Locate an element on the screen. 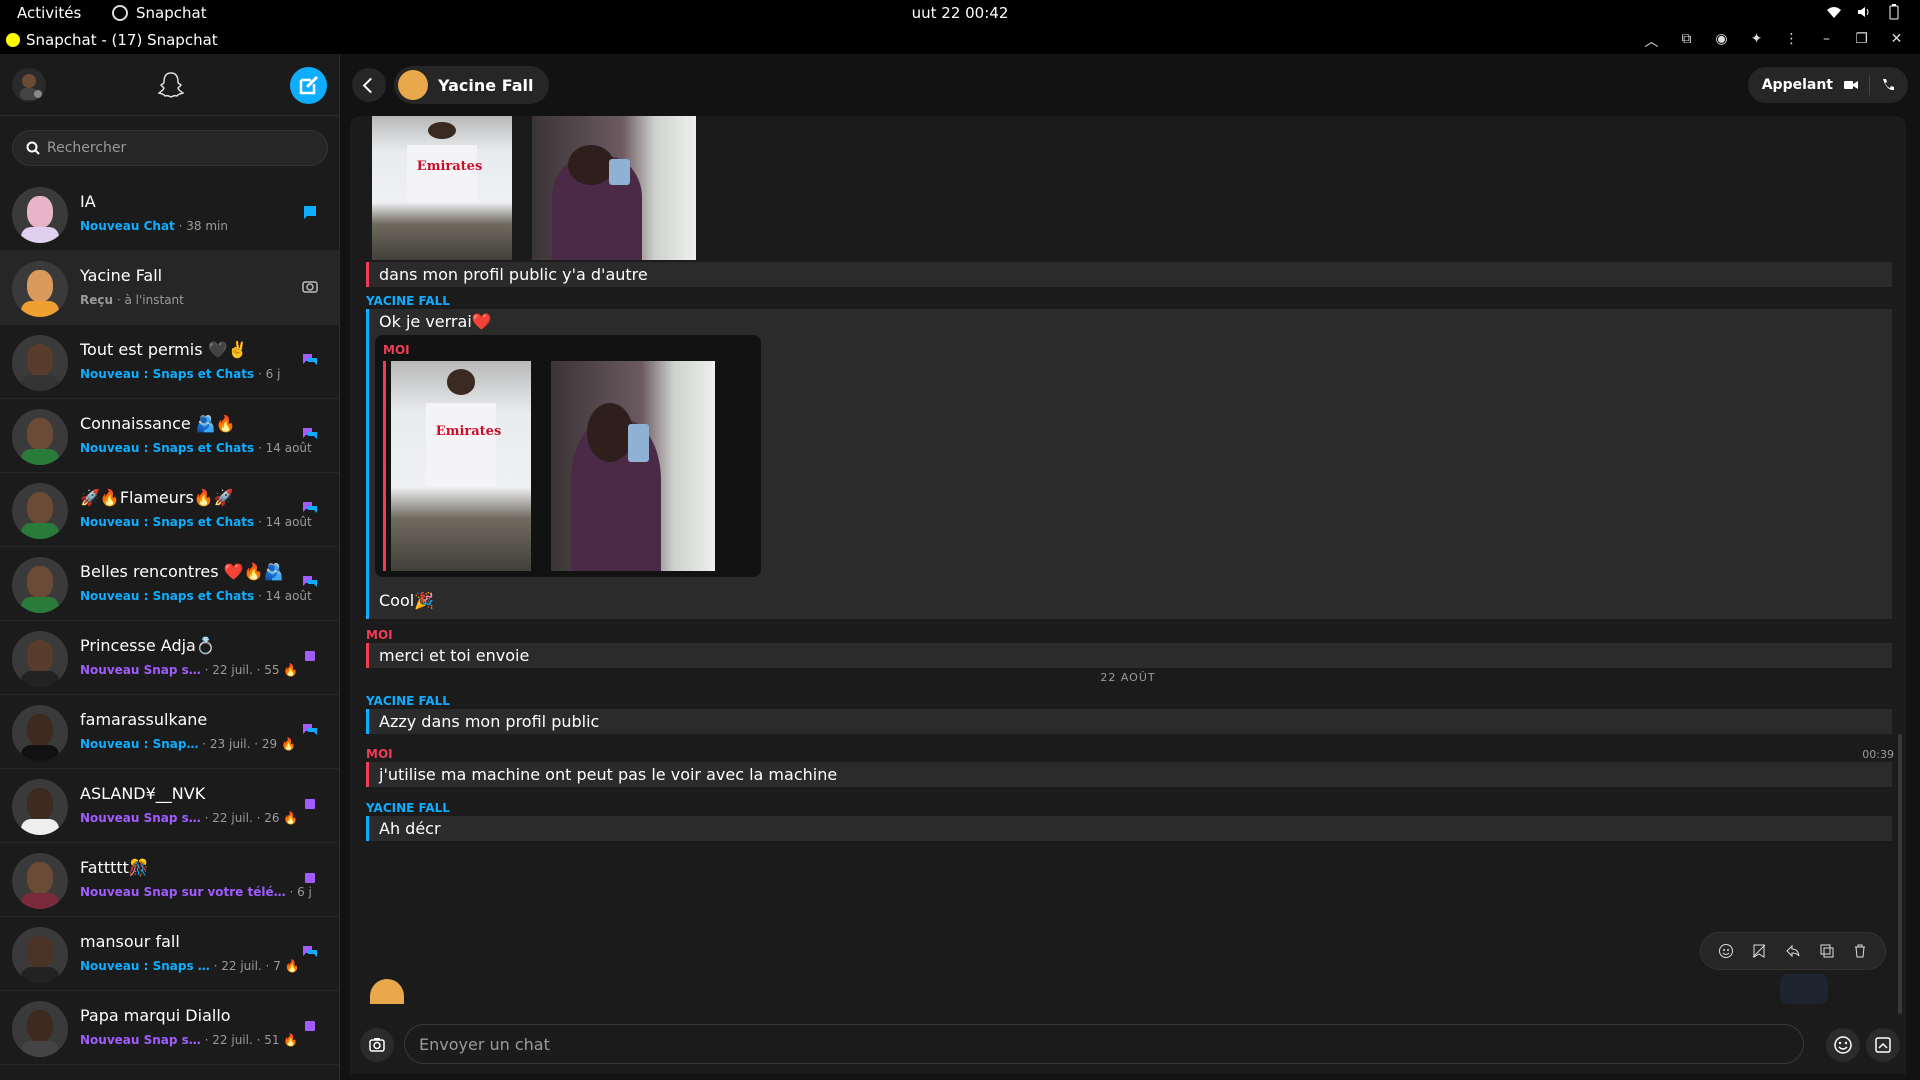 Image resolution: width=1920 pixels, height=1080 pixels. message-yacine-2: Azzy dans mon profil public is located at coordinates (1129, 721).